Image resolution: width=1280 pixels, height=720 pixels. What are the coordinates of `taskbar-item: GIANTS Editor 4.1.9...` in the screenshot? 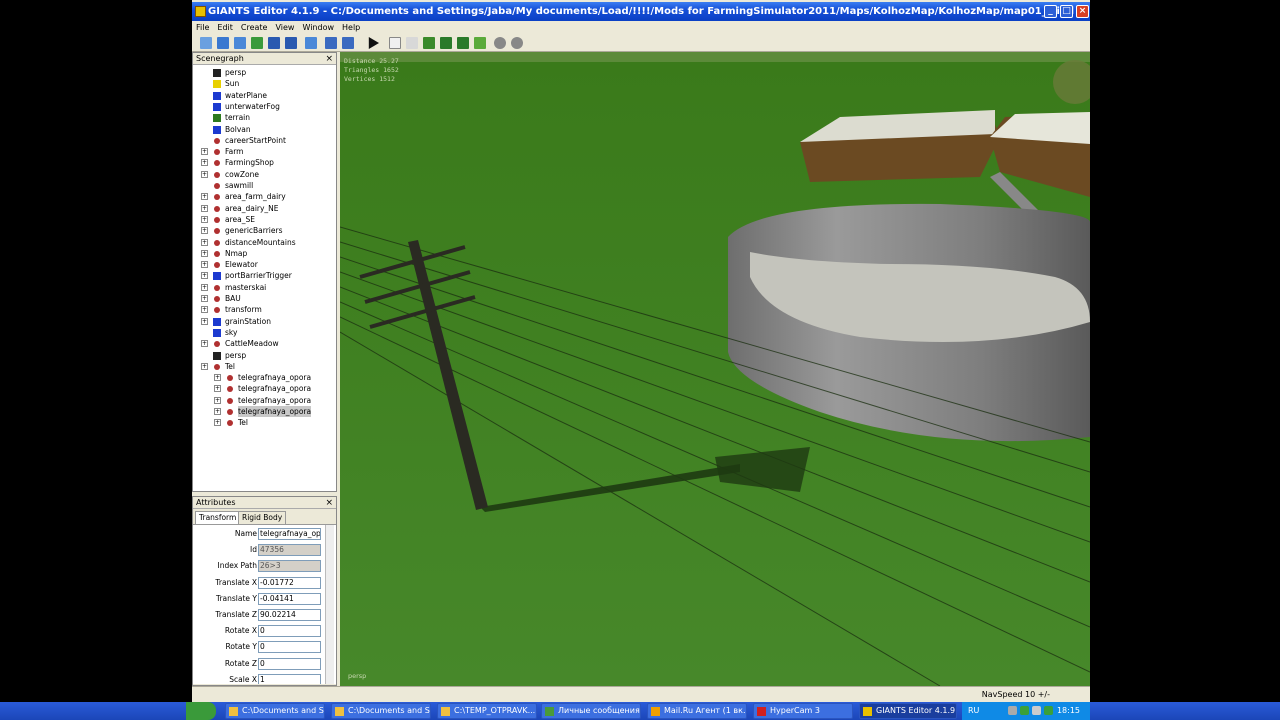 It's located at (908, 711).